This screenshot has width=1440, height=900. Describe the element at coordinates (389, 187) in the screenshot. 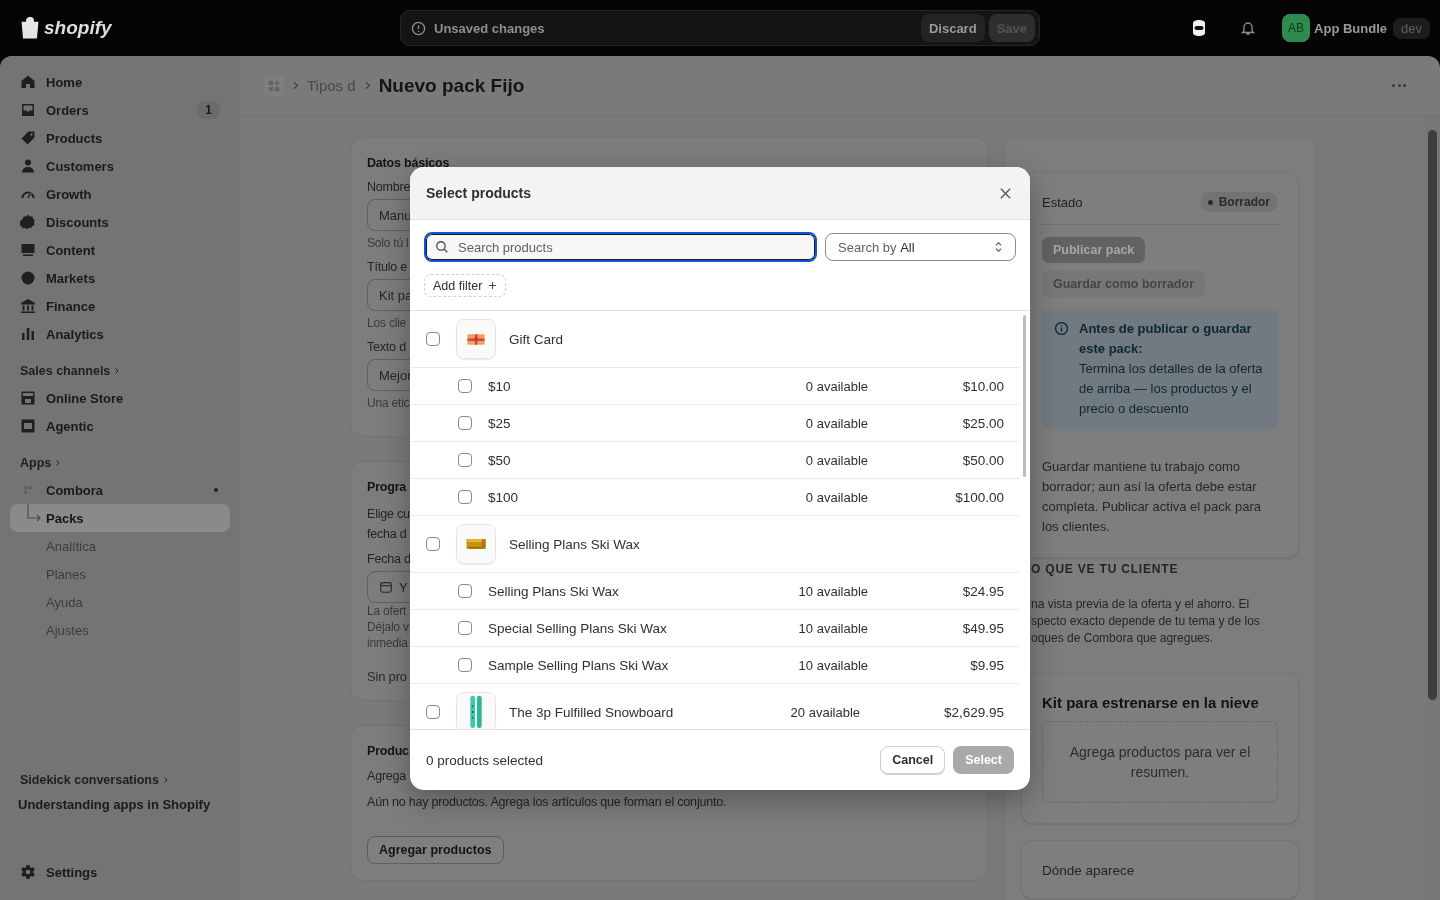

I see `field-label: Nombre` at that location.